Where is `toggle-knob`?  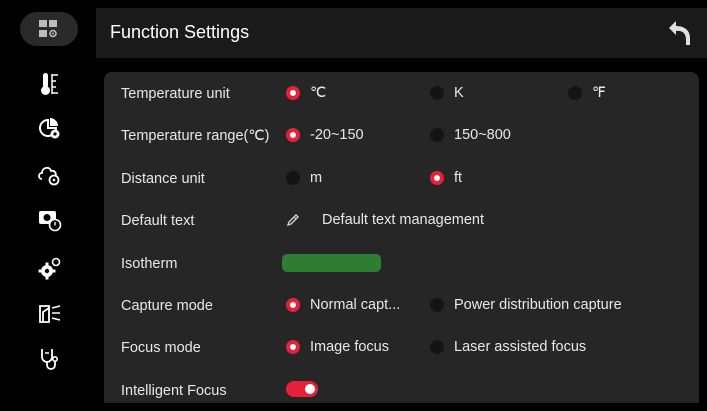
toggle-knob is located at coordinates (310, 389).